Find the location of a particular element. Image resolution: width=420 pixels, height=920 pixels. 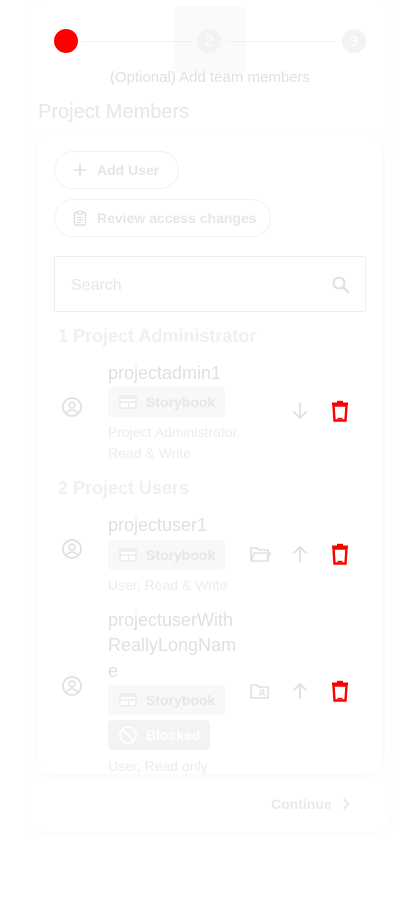

step-2-indicator: 2 is located at coordinates (209, 41).